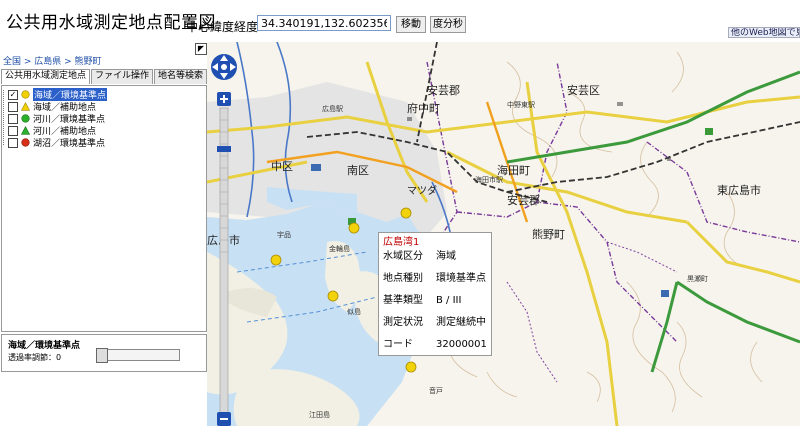 This screenshot has width=800, height=426. I want to click on layer-label: 湖沼／環境基準点, so click(69, 144).